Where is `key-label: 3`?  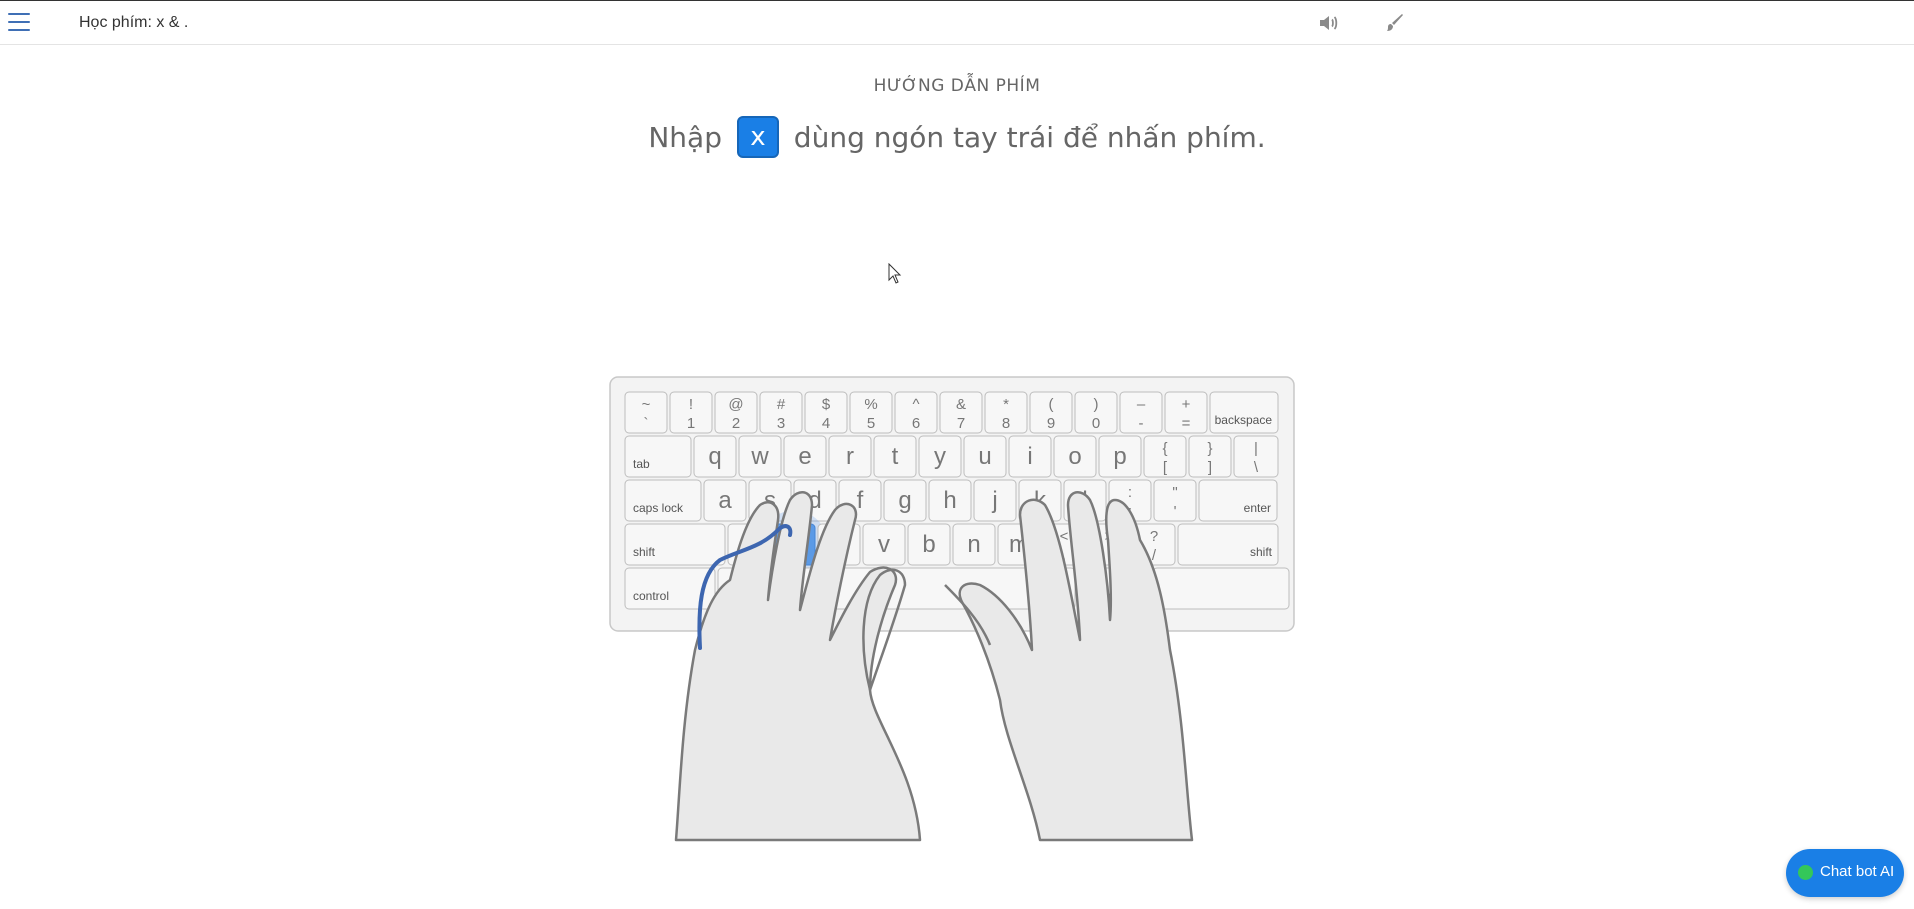
key-label: 3 is located at coordinates (781, 423).